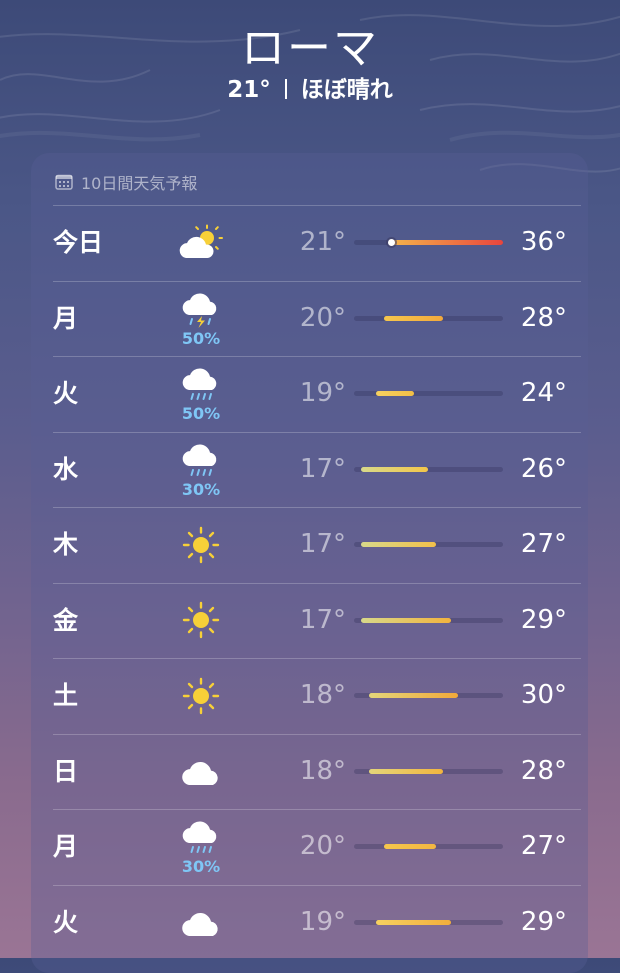 This screenshot has width=620, height=973. I want to click on day-label: 日, so click(66, 771).